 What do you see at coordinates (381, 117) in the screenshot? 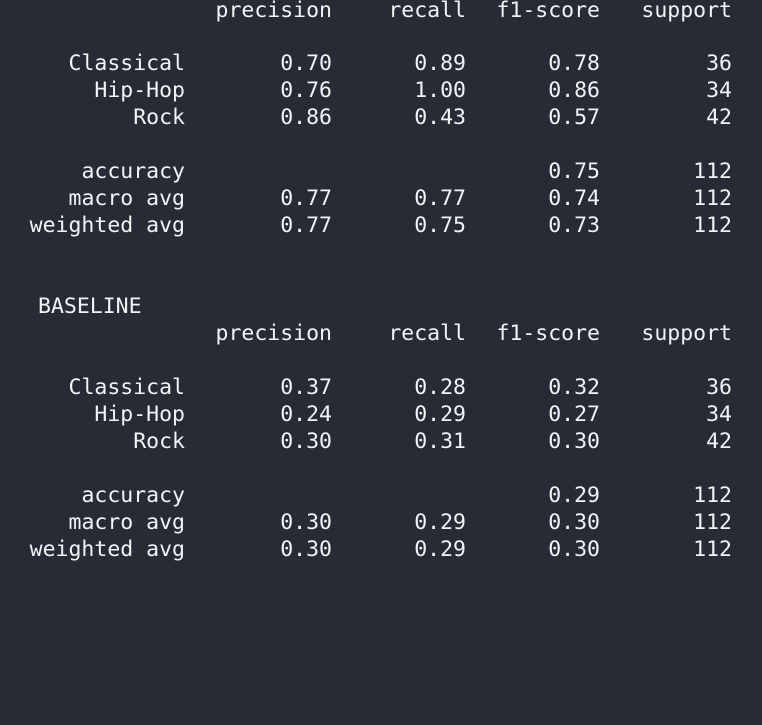
I see `table-row: Rock 0.86 0.43 0.57 42` at bounding box center [381, 117].